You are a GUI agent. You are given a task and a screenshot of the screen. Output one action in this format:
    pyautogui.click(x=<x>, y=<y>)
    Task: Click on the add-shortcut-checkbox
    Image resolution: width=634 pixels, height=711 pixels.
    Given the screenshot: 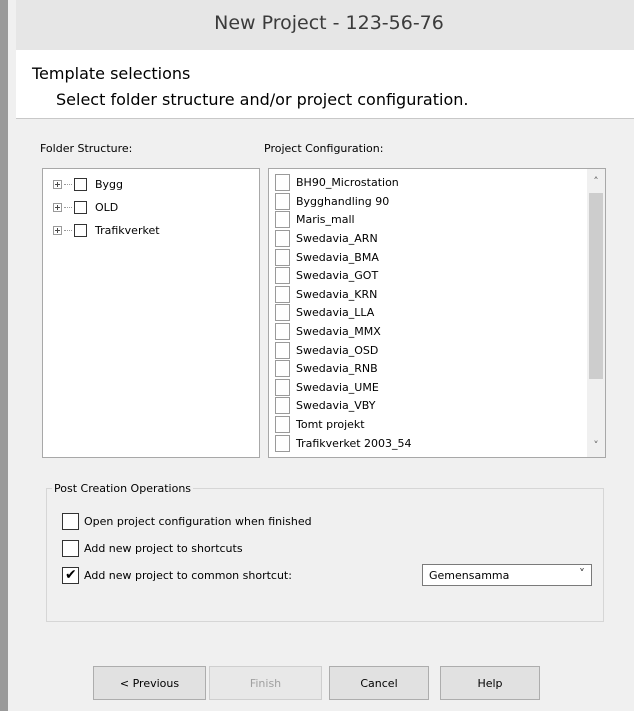 What is the action you would take?
    pyautogui.click(x=70, y=548)
    